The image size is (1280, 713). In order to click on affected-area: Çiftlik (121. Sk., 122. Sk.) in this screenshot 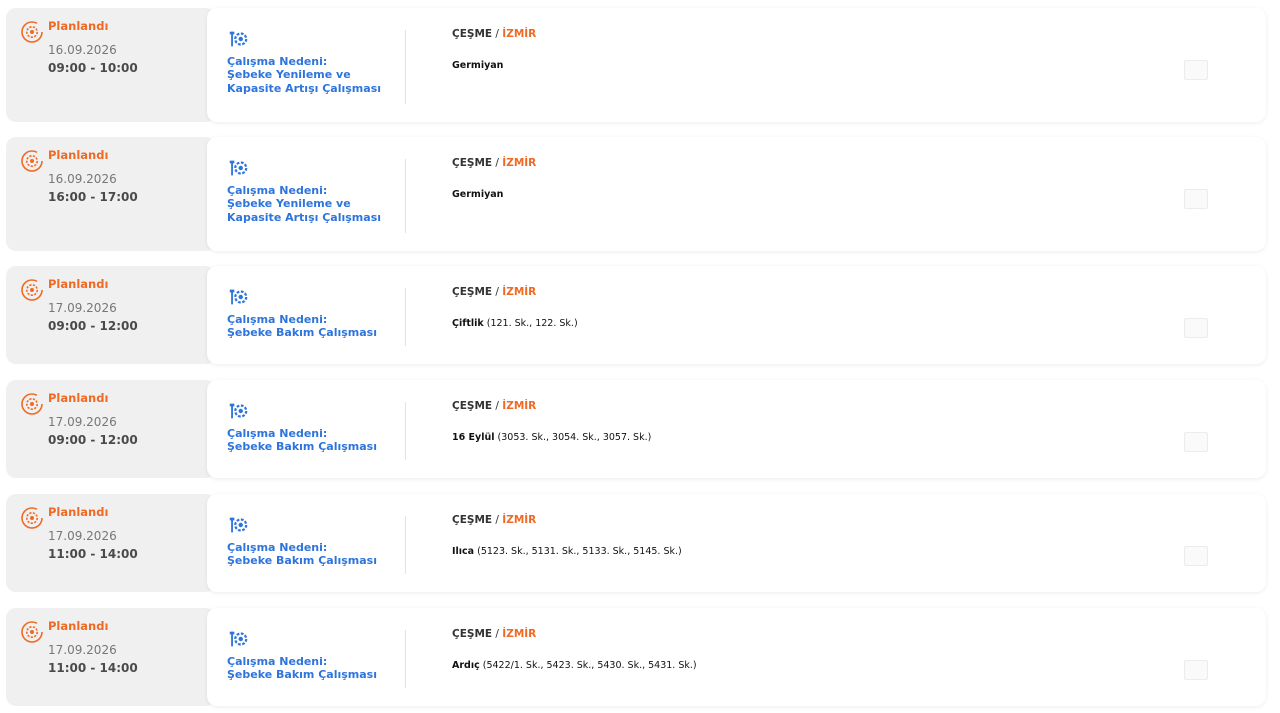, I will do `click(515, 323)`.